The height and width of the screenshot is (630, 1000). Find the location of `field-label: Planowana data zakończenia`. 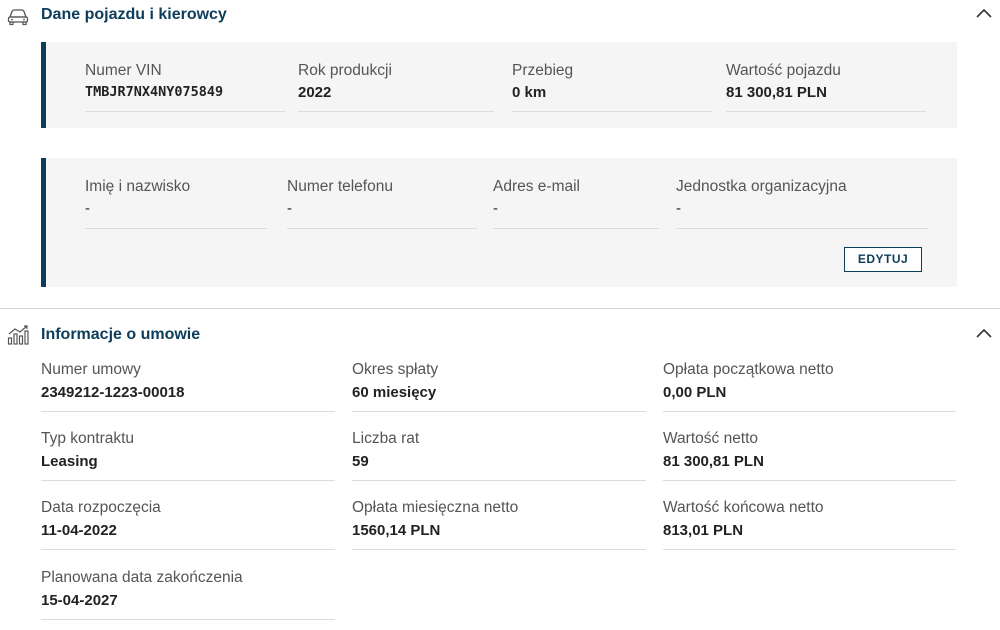

field-label: Planowana data zakończenia is located at coordinates (142, 577).